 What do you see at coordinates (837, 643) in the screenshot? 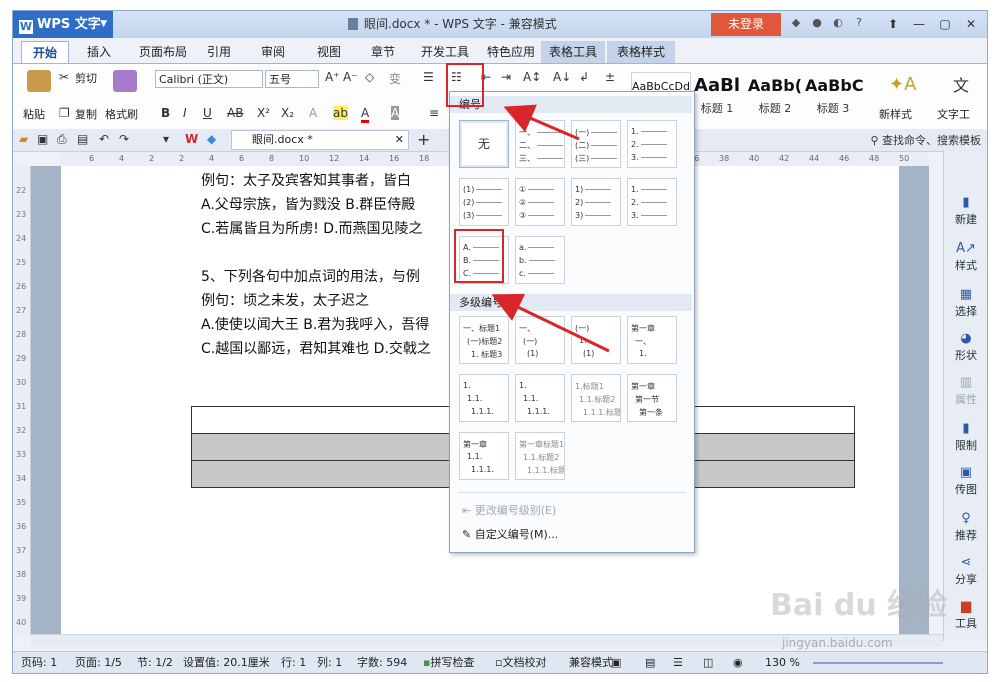
I see `baidu-watermark-url: jingyan.baidu.com` at bounding box center [837, 643].